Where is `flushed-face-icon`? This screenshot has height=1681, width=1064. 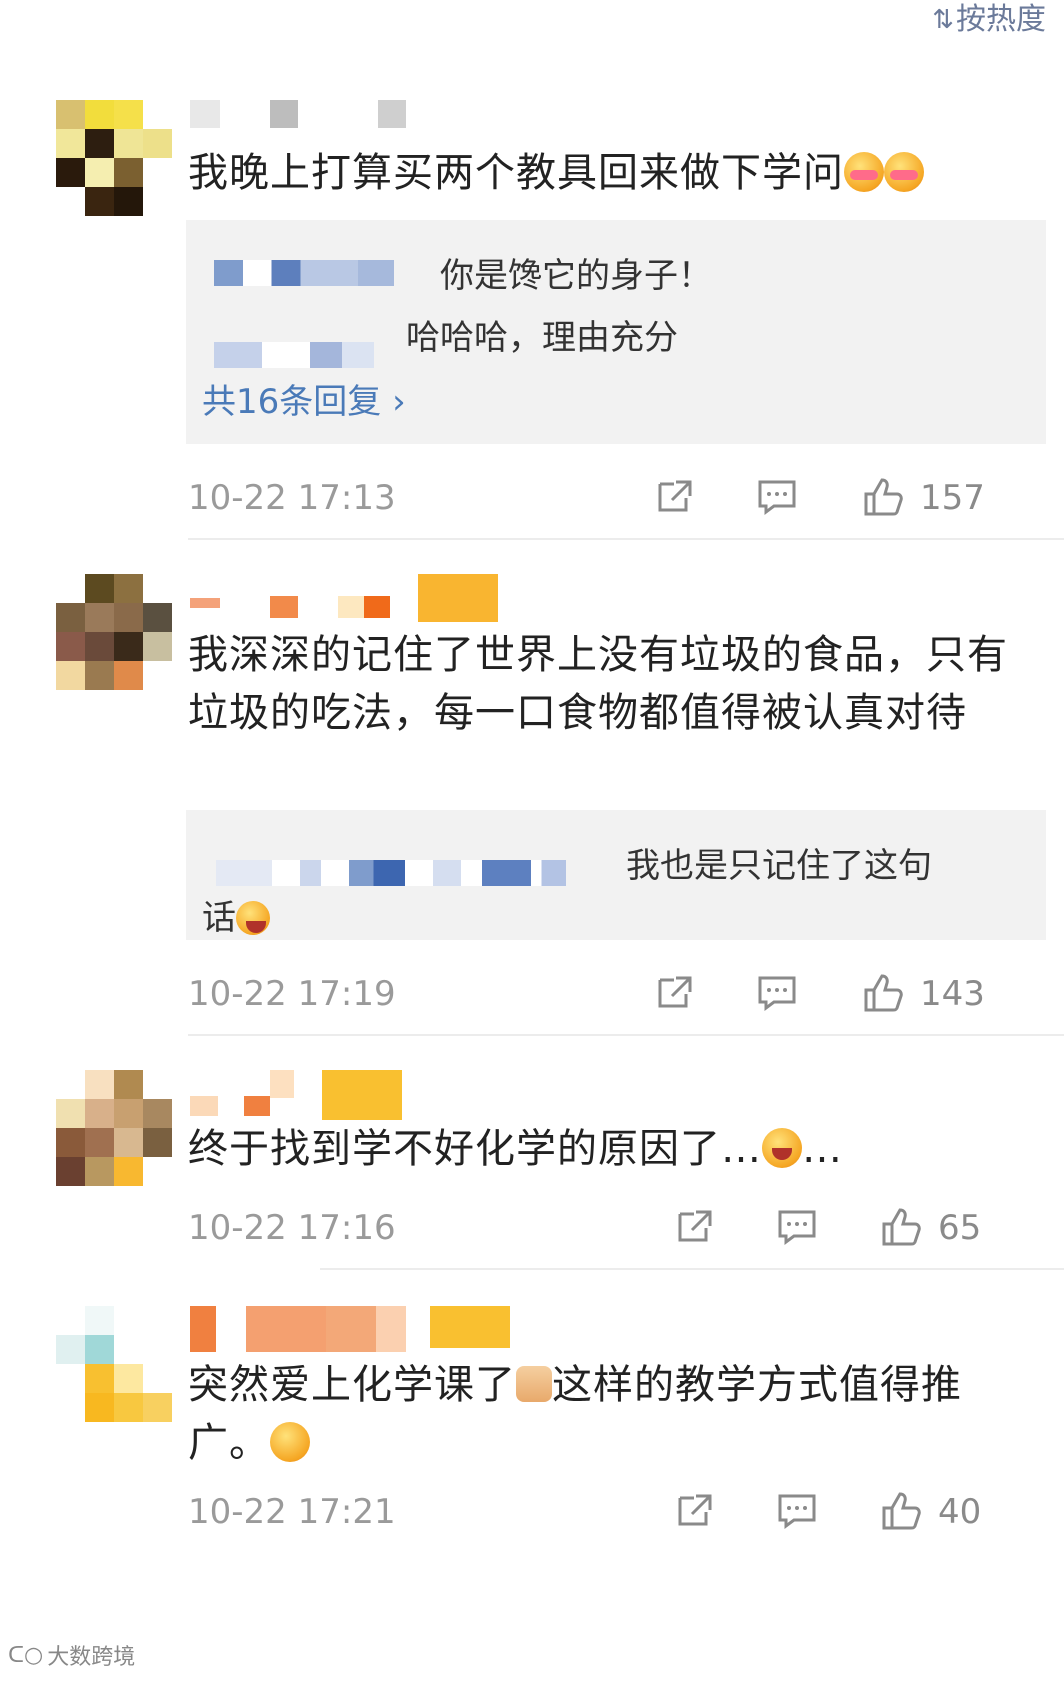
flushed-face-icon is located at coordinates (290, 1442).